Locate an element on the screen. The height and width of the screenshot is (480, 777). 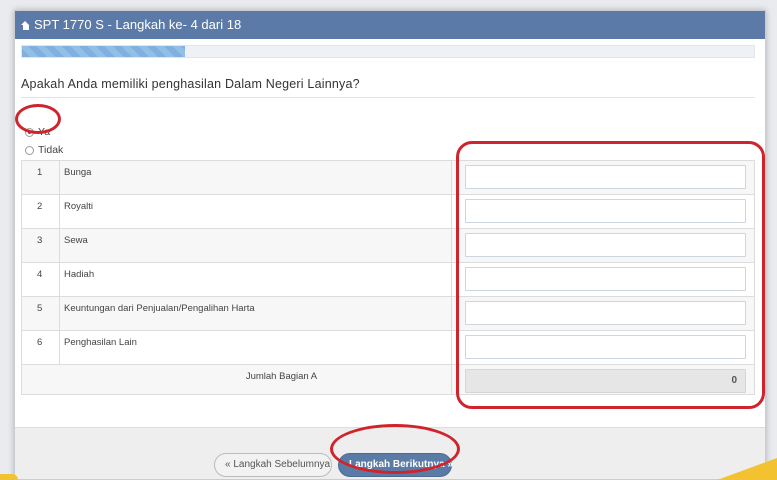
step-progress-bar is located at coordinates (388, 51).